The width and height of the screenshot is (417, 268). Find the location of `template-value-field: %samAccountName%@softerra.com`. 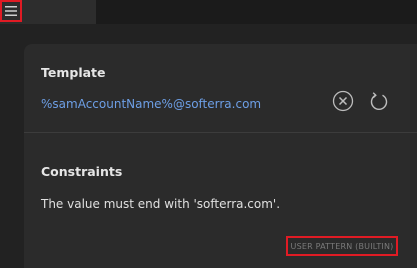

template-value-field: %samAccountName%@softerra.com is located at coordinates (151, 104).